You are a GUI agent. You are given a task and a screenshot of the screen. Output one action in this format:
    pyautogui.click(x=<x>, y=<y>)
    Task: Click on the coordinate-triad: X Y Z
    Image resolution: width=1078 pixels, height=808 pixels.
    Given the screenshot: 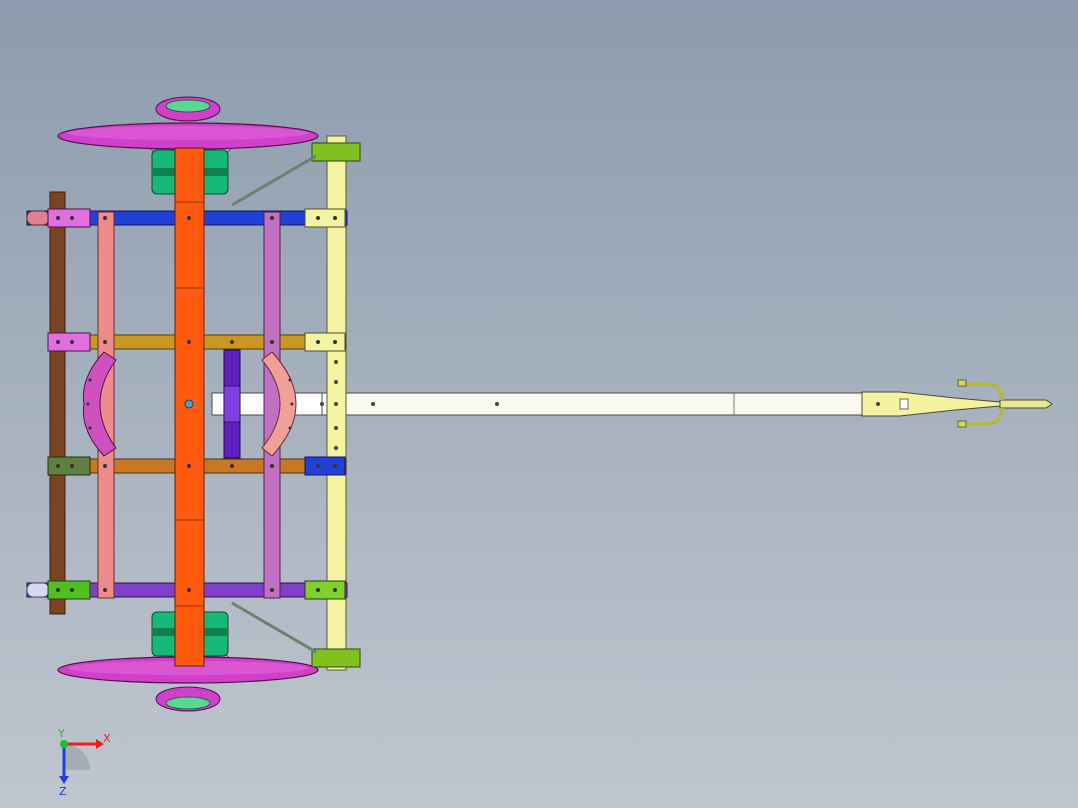 What is the action you would take?
    pyautogui.click(x=84, y=762)
    